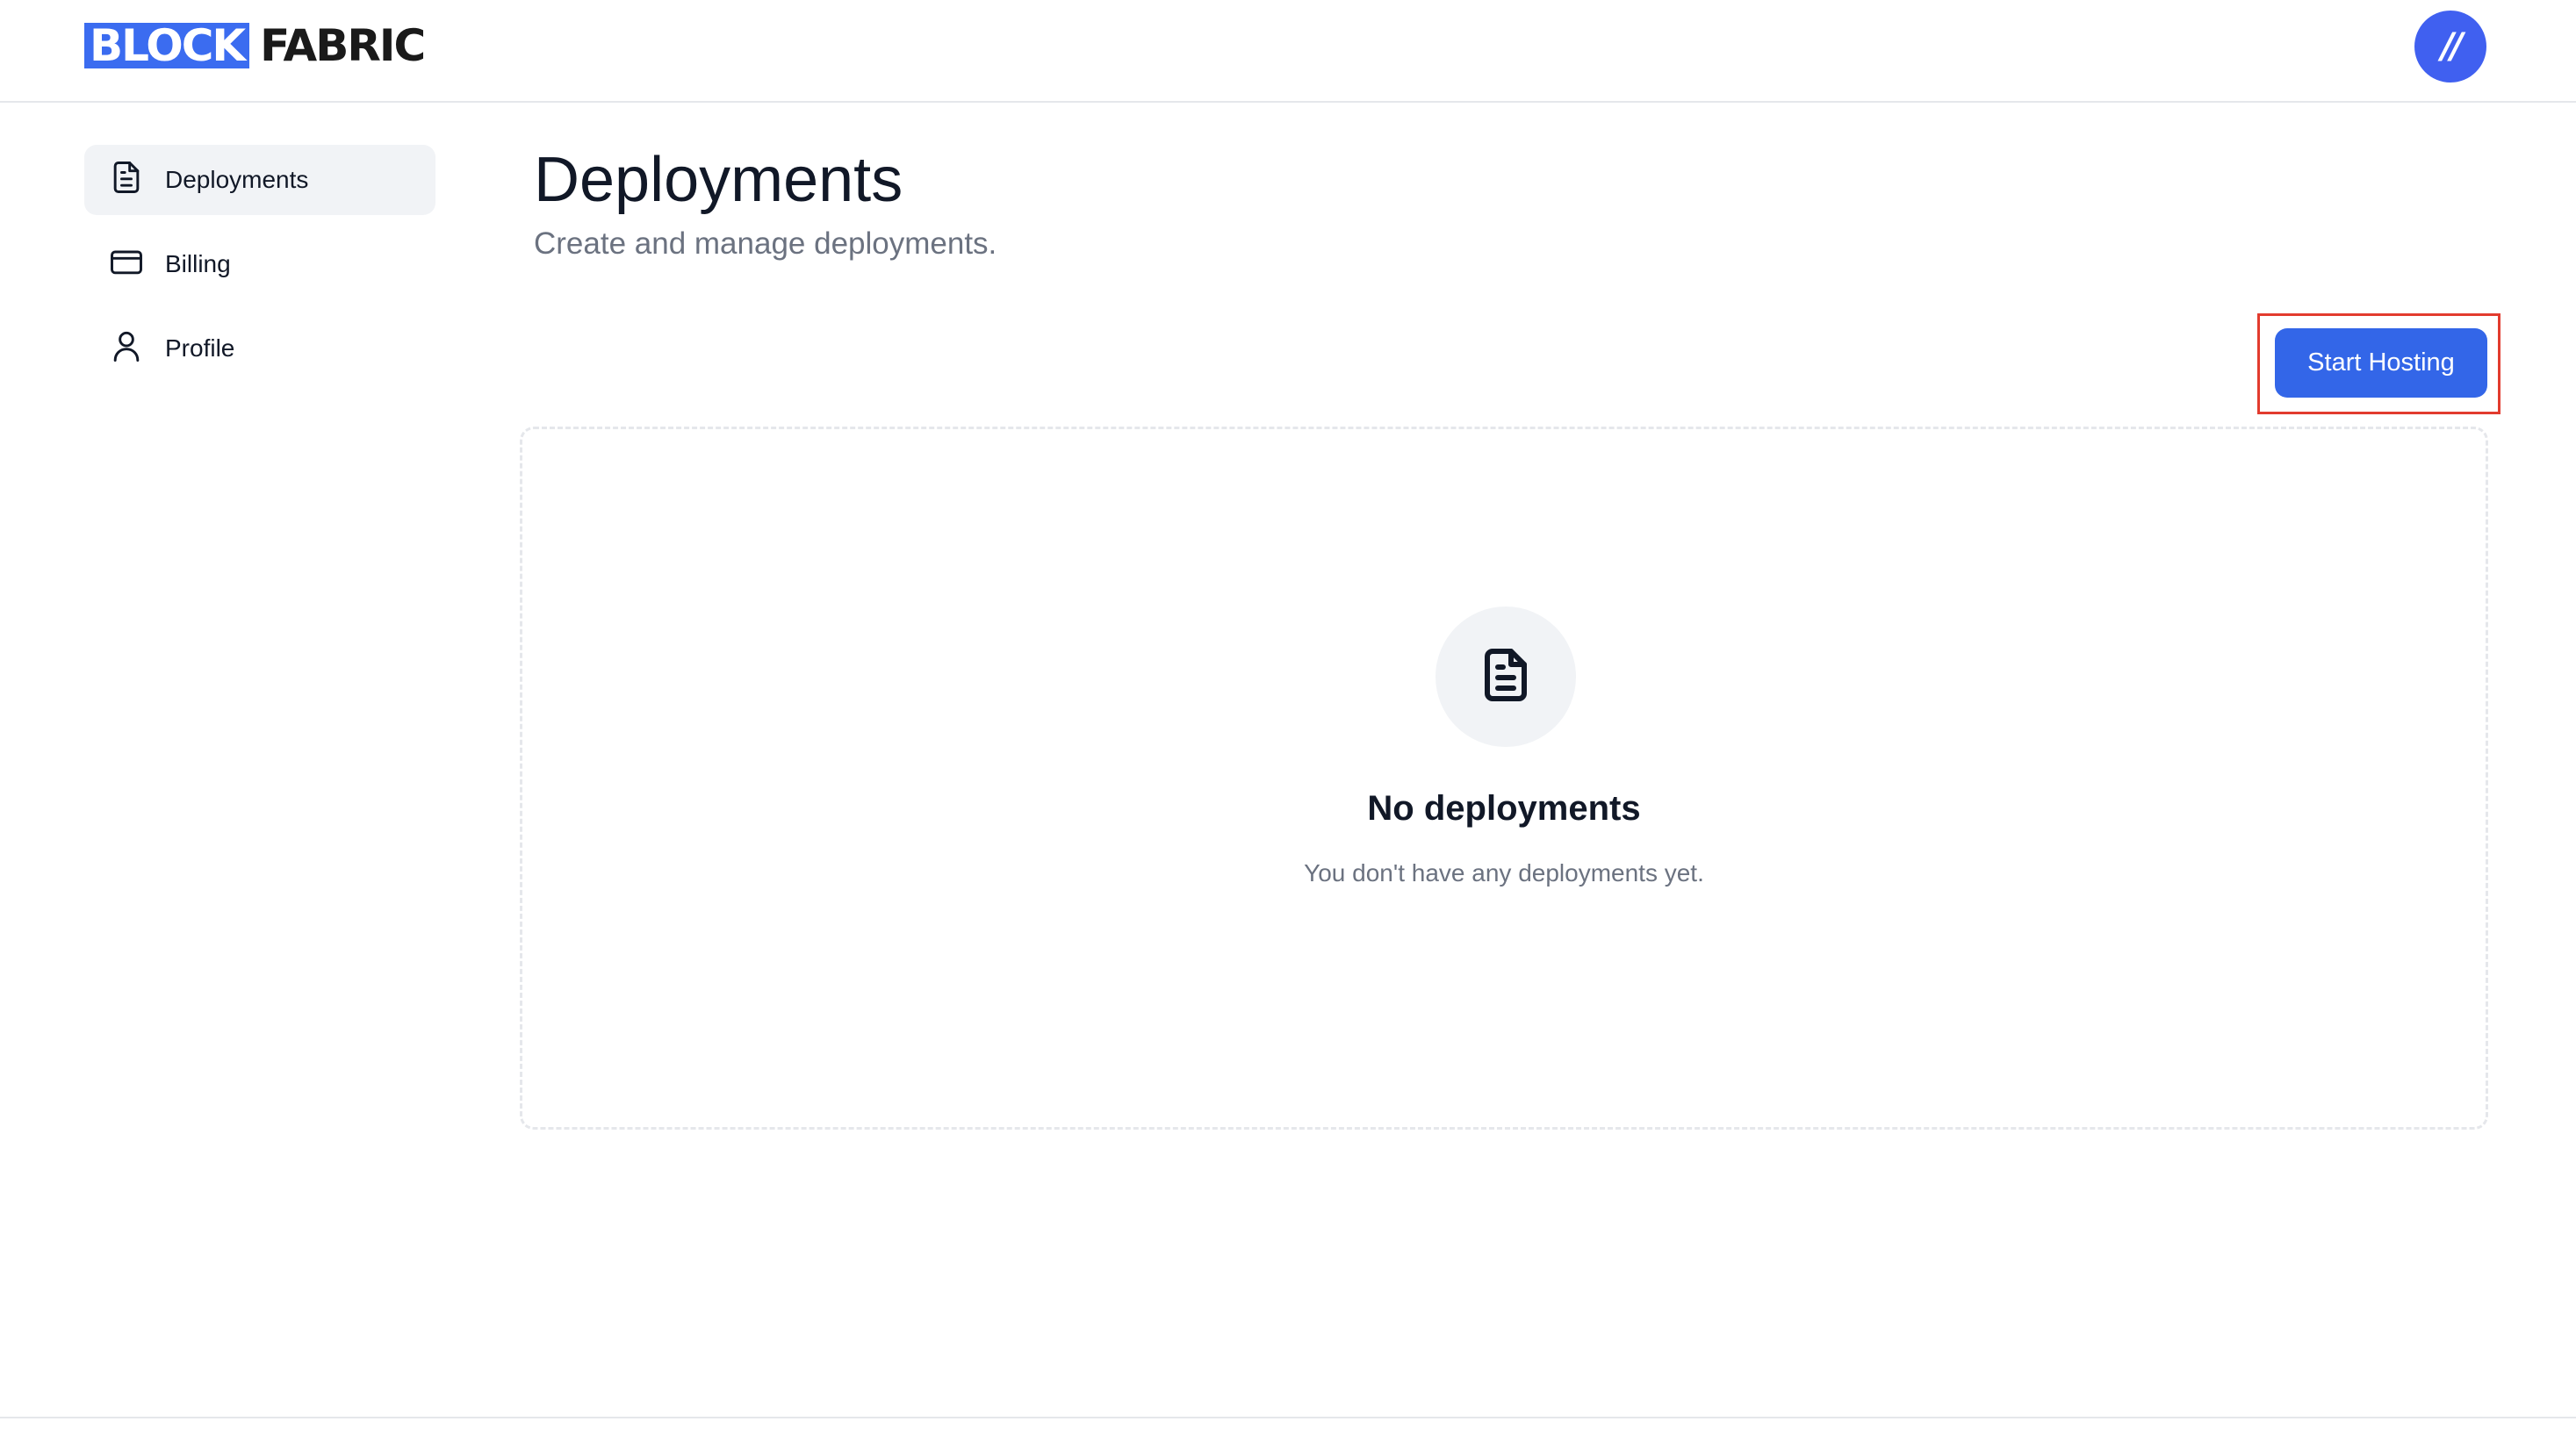 Image resolution: width=2576 pixels, height=1443 pixels. I want to click on footer-divider, so click(1288, 1417).